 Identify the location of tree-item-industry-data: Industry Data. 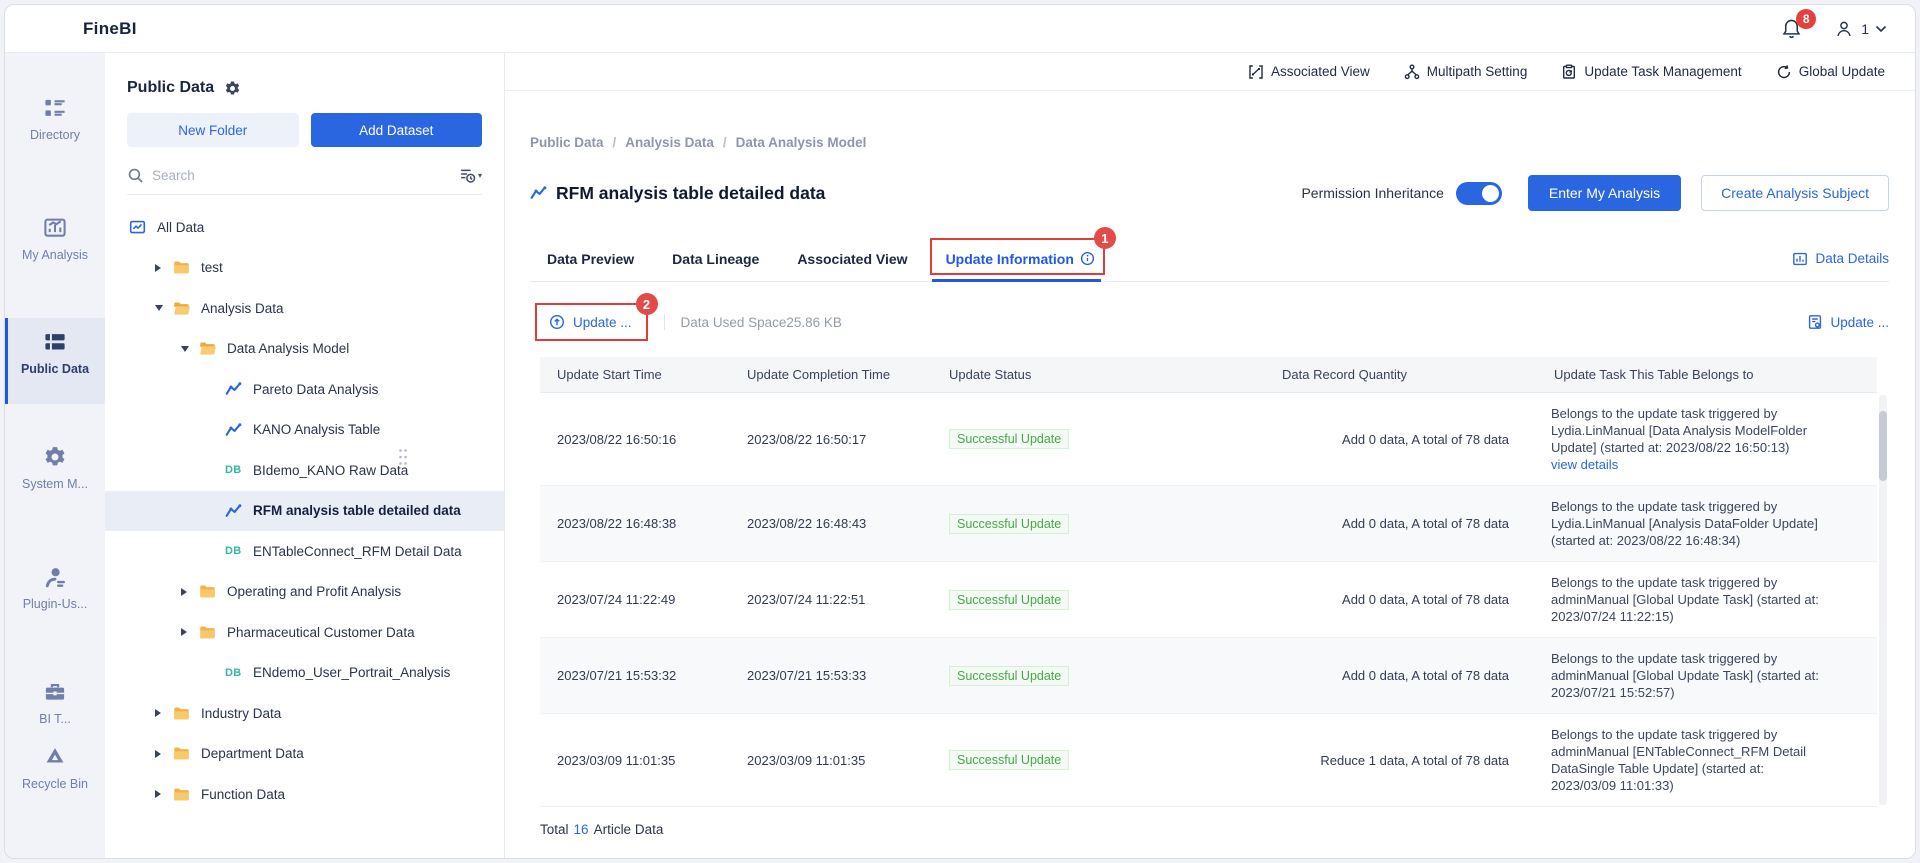
(304, 713).